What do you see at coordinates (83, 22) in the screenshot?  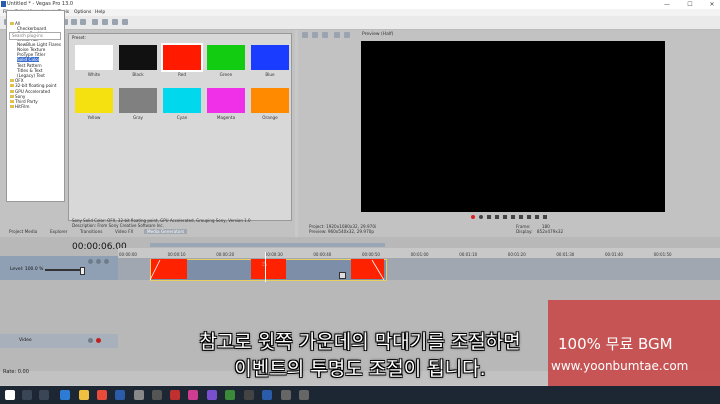 I see `undo-icon` at bounding box center [83, 22].